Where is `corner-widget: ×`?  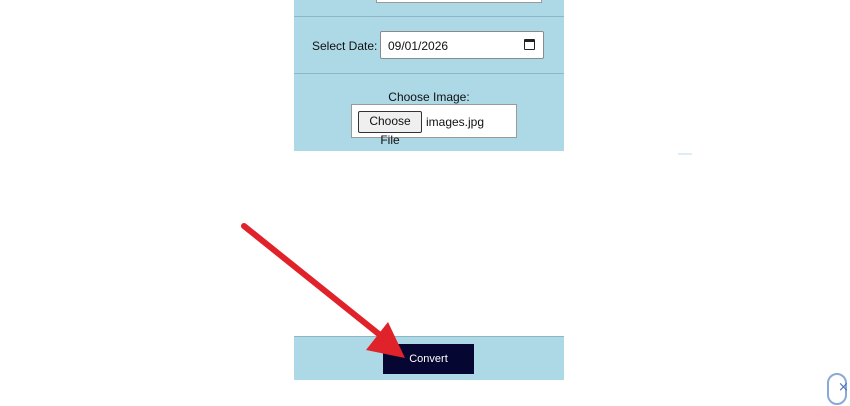
corner-widget: × is located at coordinates (838, 389).